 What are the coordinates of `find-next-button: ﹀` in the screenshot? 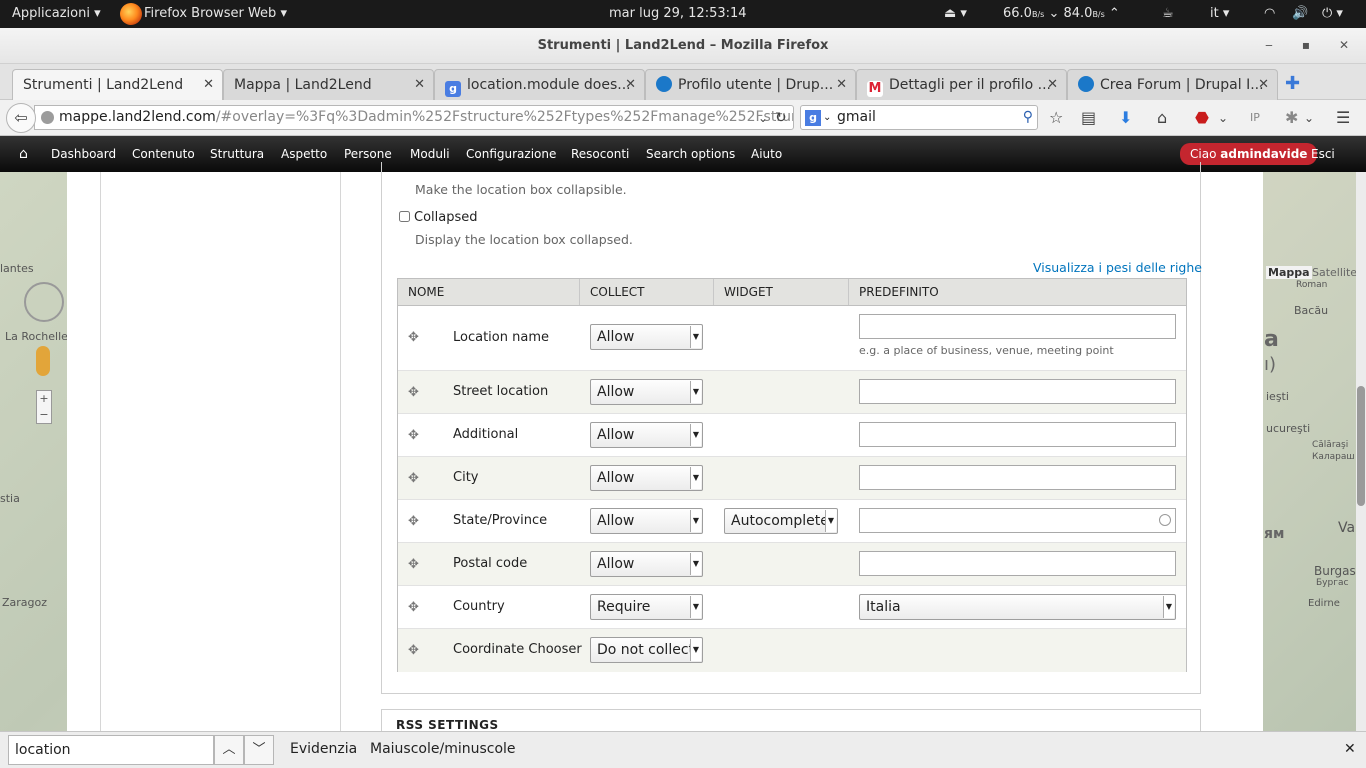 It's located at (259, 750).